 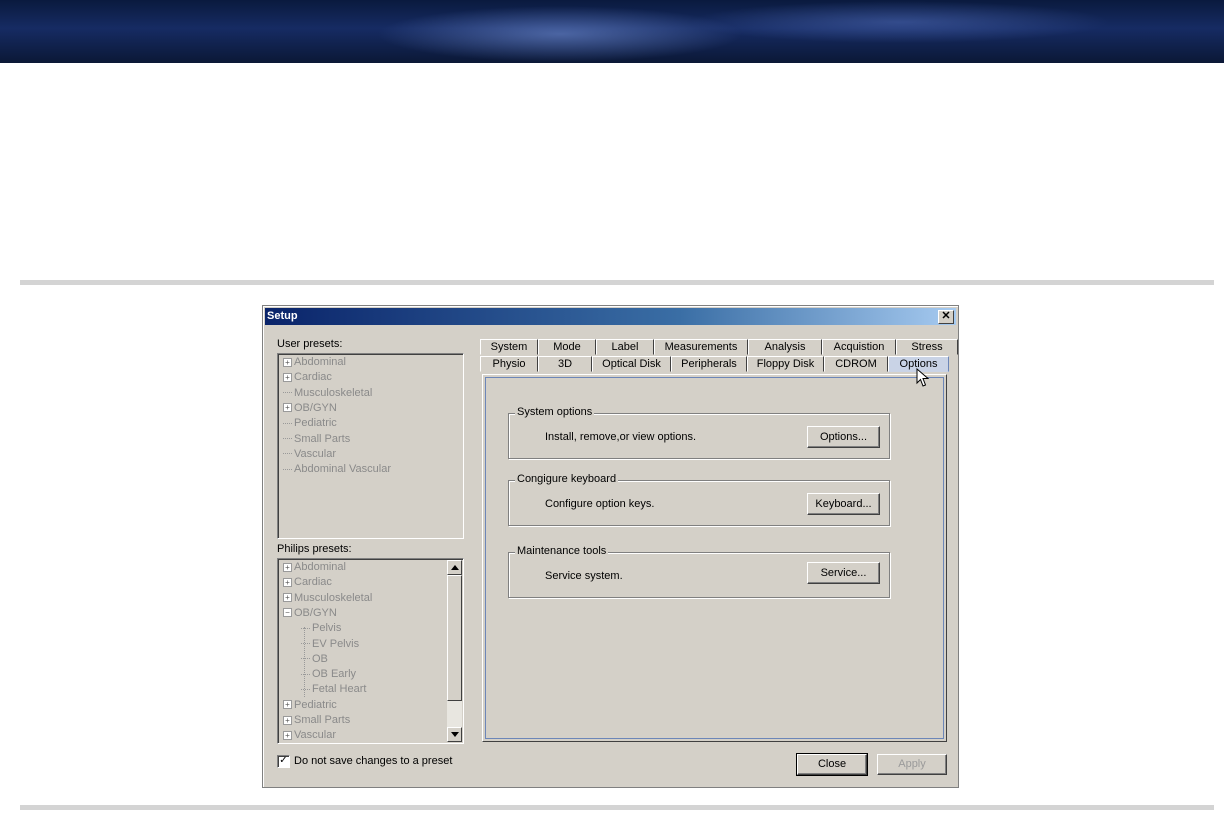 What do you see at coordinates (912, 764) in the screenshot?
I see `apply-button: Apply` at bounding box center [912, 764].